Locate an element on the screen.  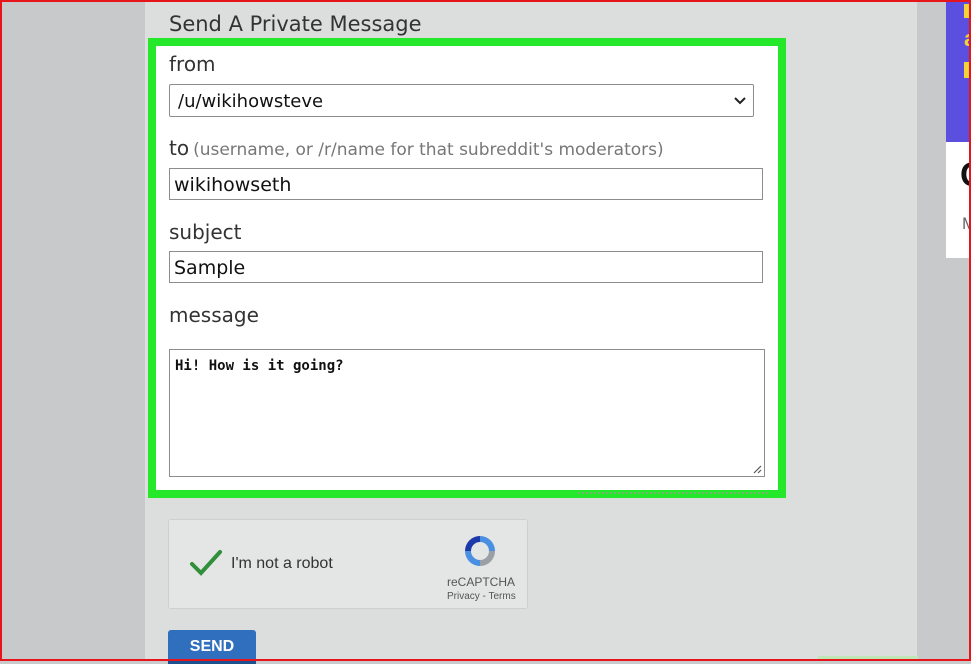
to-input: wikihowseth is located at coordinates (466, 184).